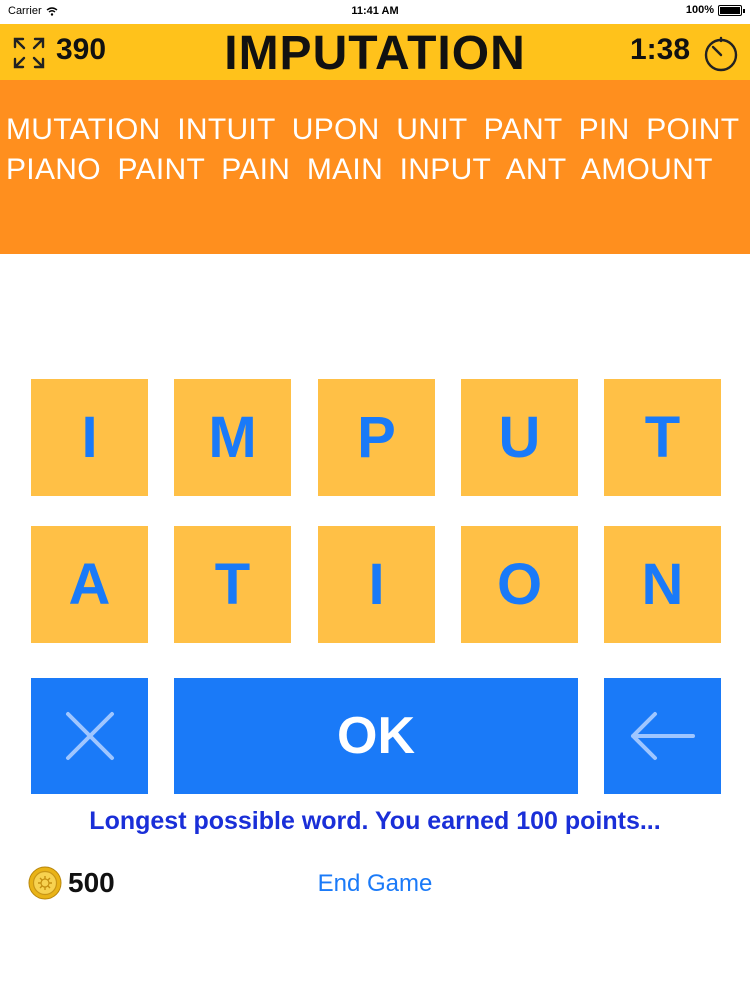 The image size is (750, 1000). Describe the element at coordinates (232, 437) in the screenshot. I see `letter-tile: M` at that location.